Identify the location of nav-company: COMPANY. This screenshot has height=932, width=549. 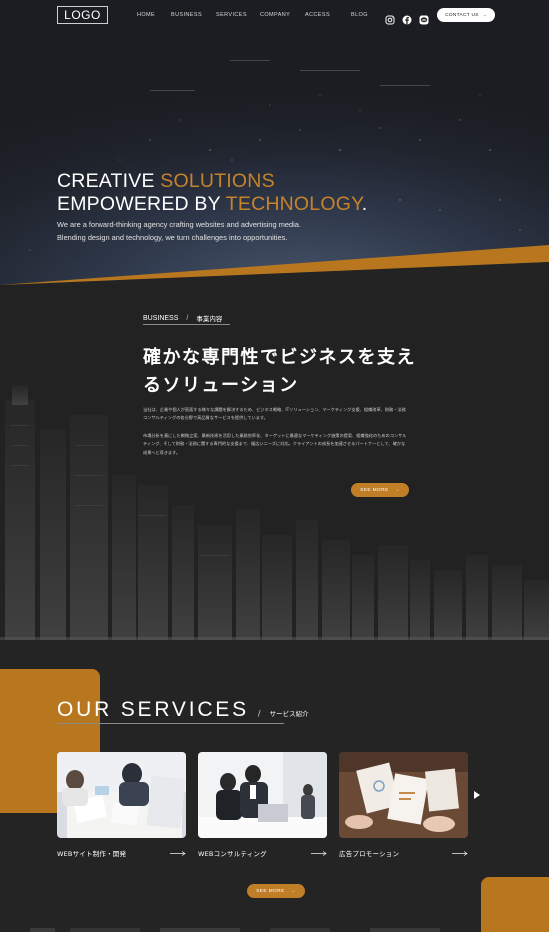
(282, 15).